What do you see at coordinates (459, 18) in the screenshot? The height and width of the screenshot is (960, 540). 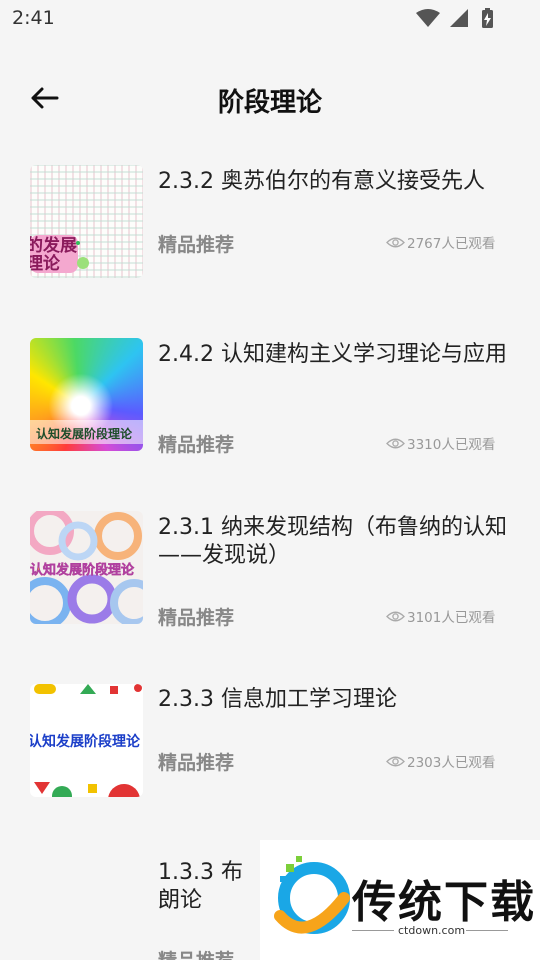 I see `signal-icon` at bounding box center [459, 18].